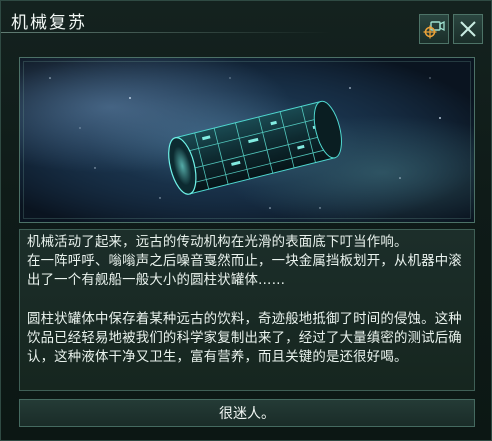  Describe the element at coordinates (247, 413) in the screenshot. I see `choice-button: 很迷人。` at that location.